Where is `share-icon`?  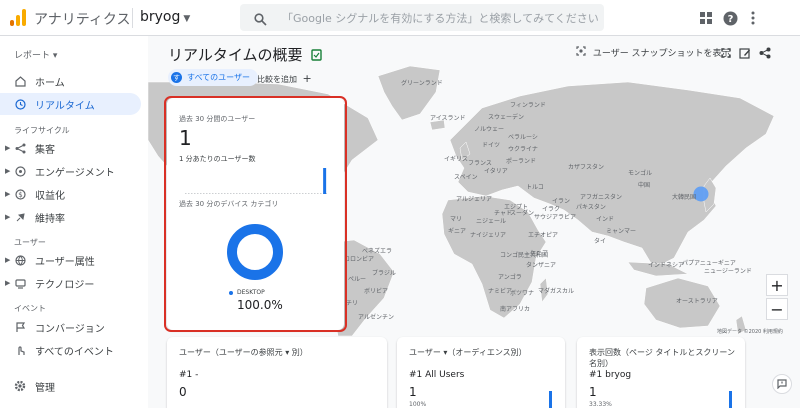
share-icon is located at coordinates (765, 53).